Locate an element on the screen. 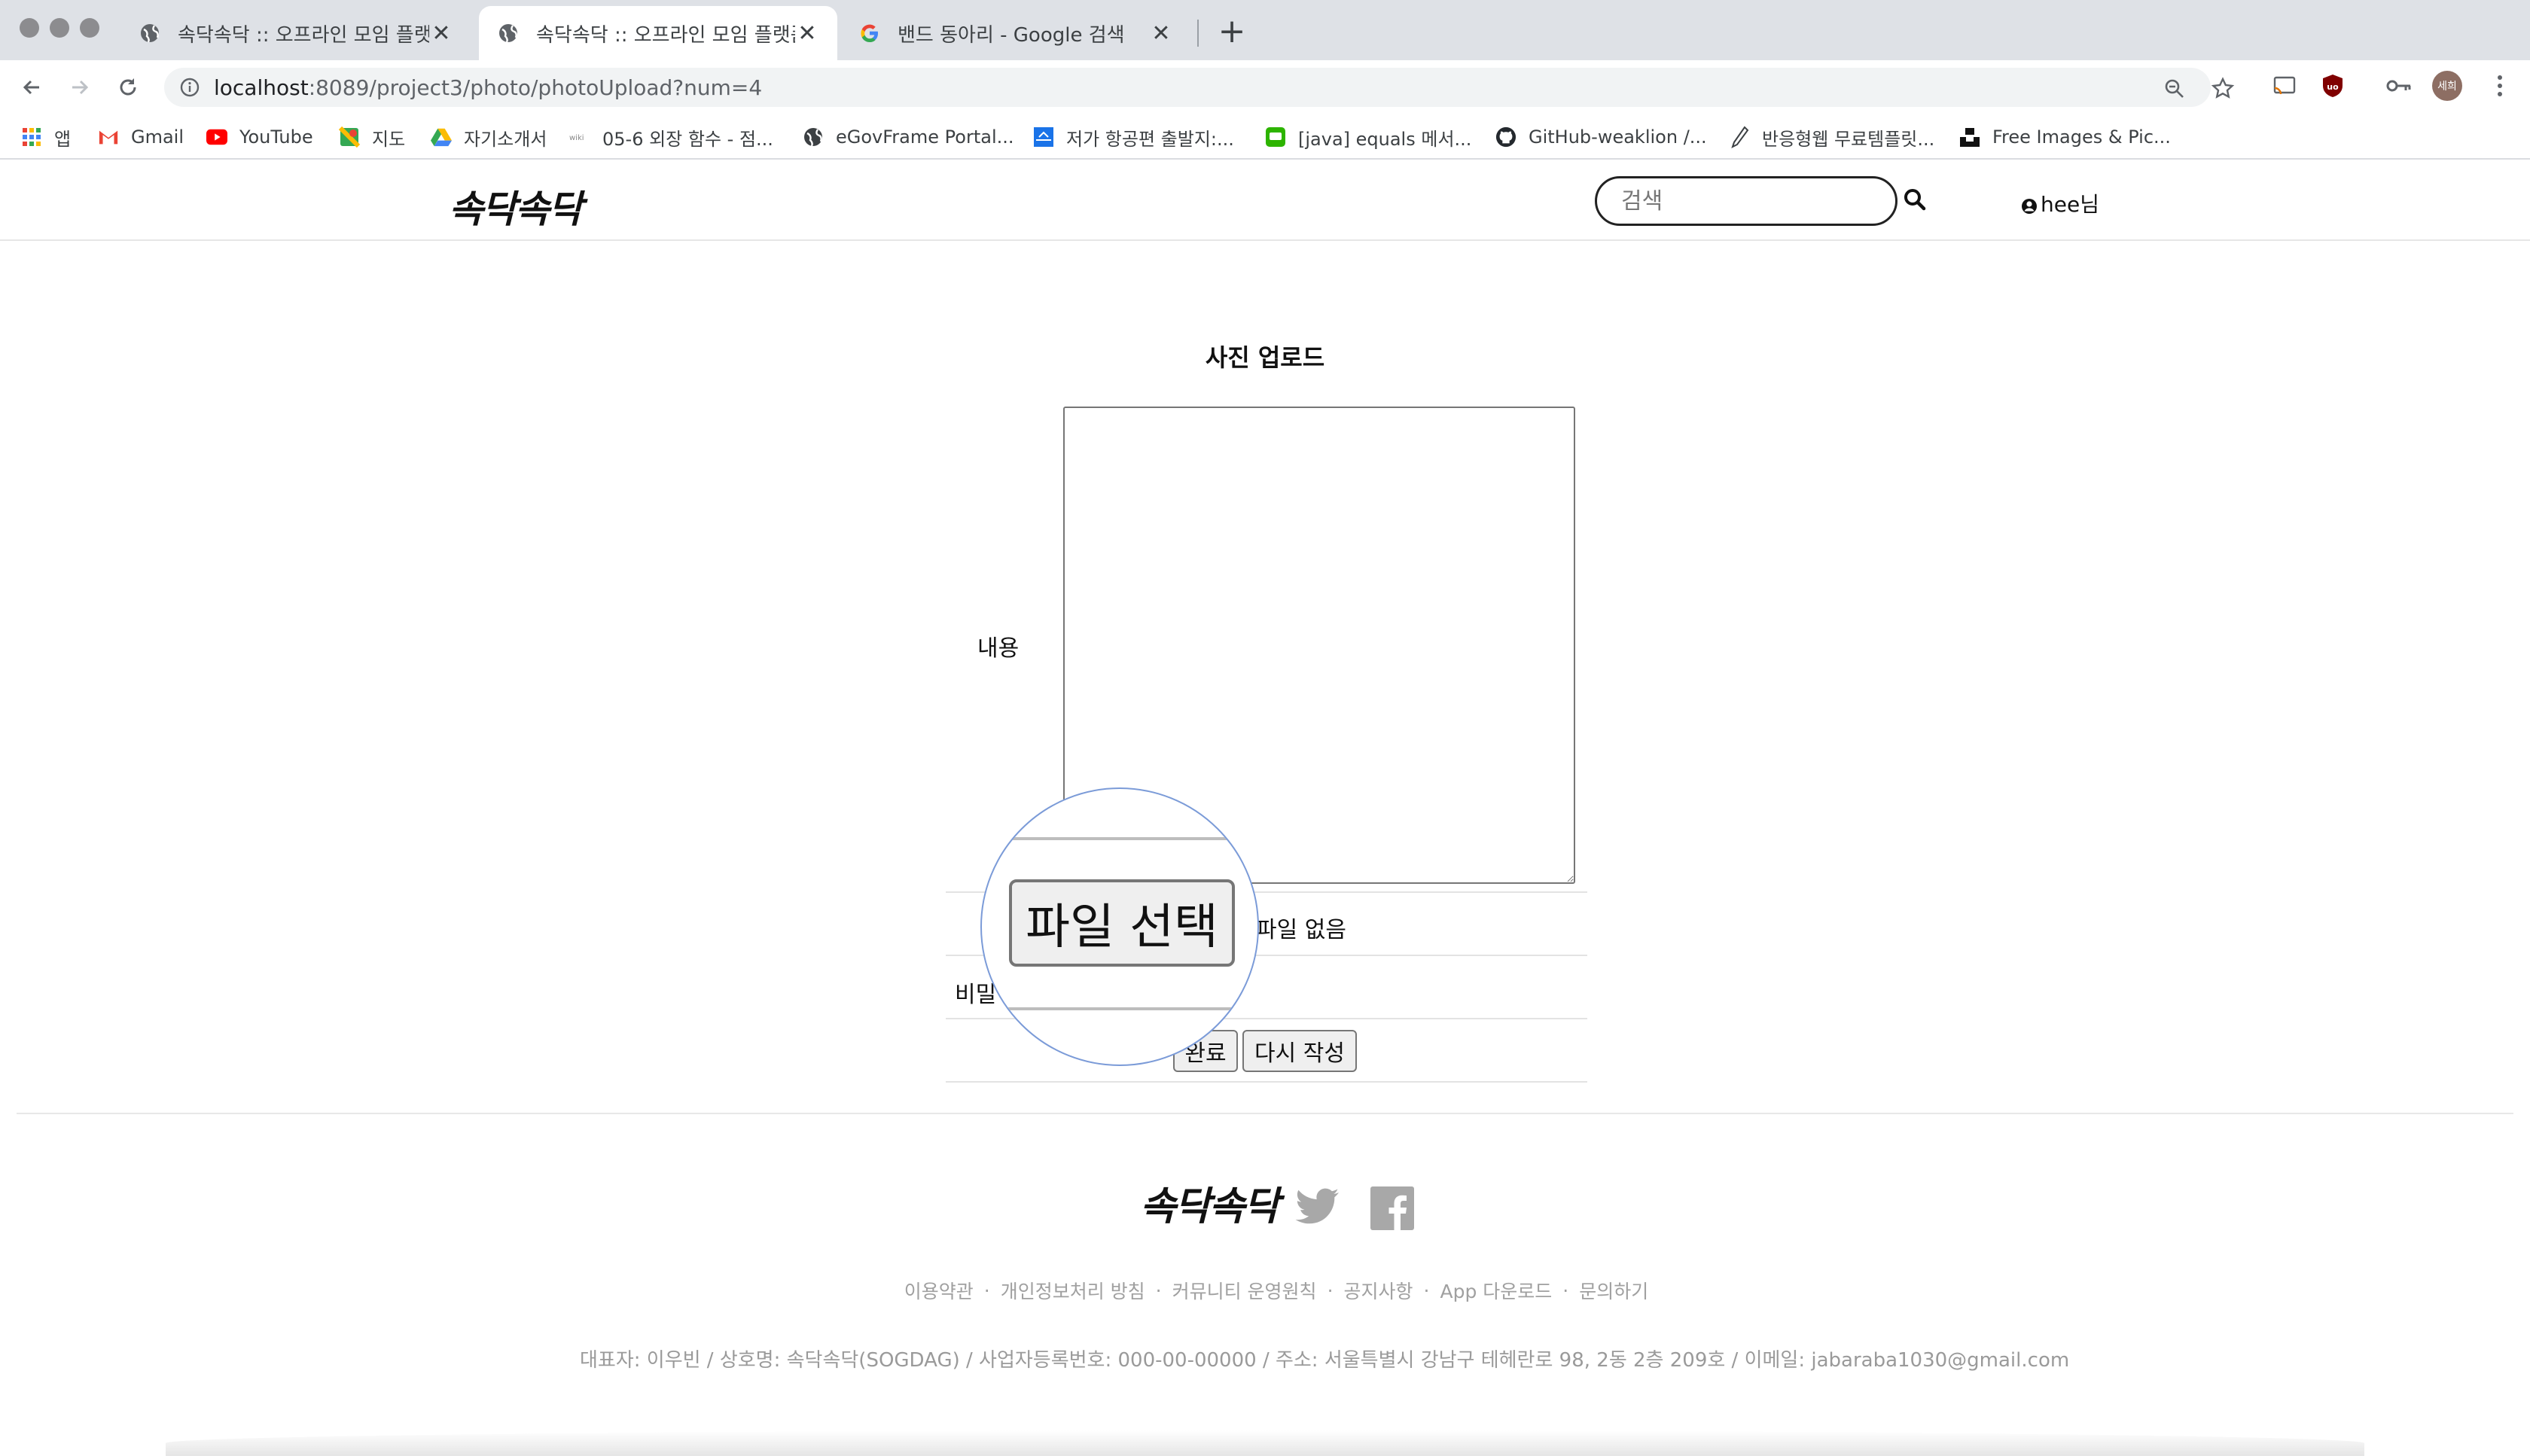  tab-title: 밴드 동아리 - Google 검색 is located at coordinates (1012, 35).